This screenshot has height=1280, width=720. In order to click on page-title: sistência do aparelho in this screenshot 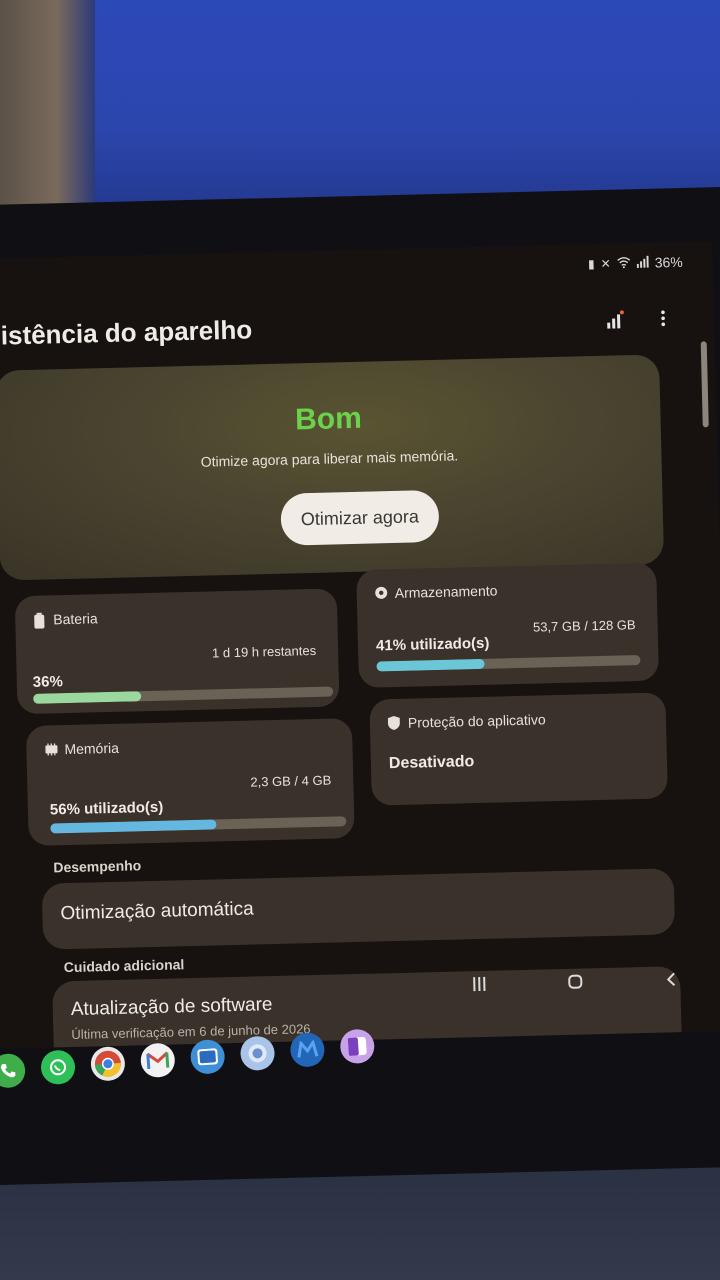, I will do `click(126, 332)`.